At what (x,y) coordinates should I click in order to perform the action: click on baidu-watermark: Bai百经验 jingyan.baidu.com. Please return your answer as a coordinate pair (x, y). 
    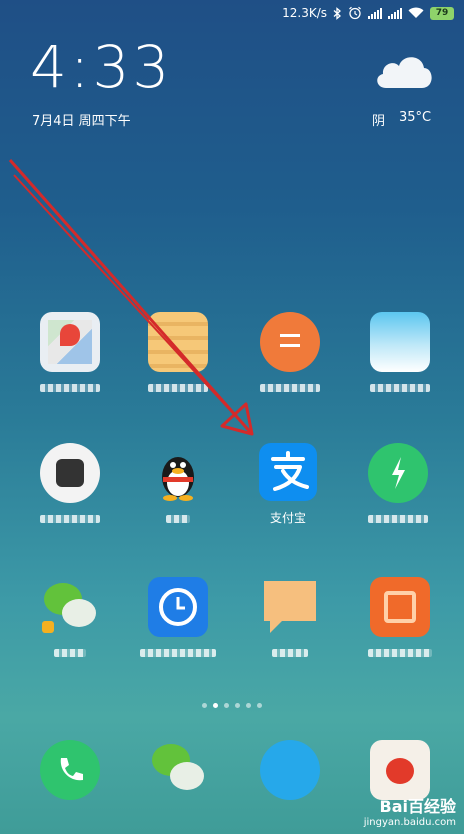
    Looking at the image, I should click on (410, 810).